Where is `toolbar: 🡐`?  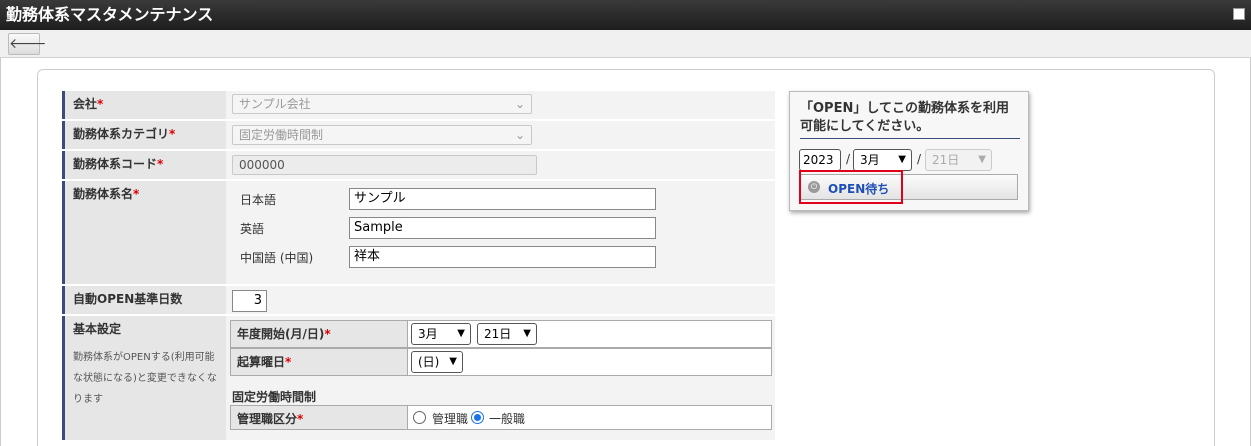
toolbar: 🡐 is located at coordinates (625, 44).